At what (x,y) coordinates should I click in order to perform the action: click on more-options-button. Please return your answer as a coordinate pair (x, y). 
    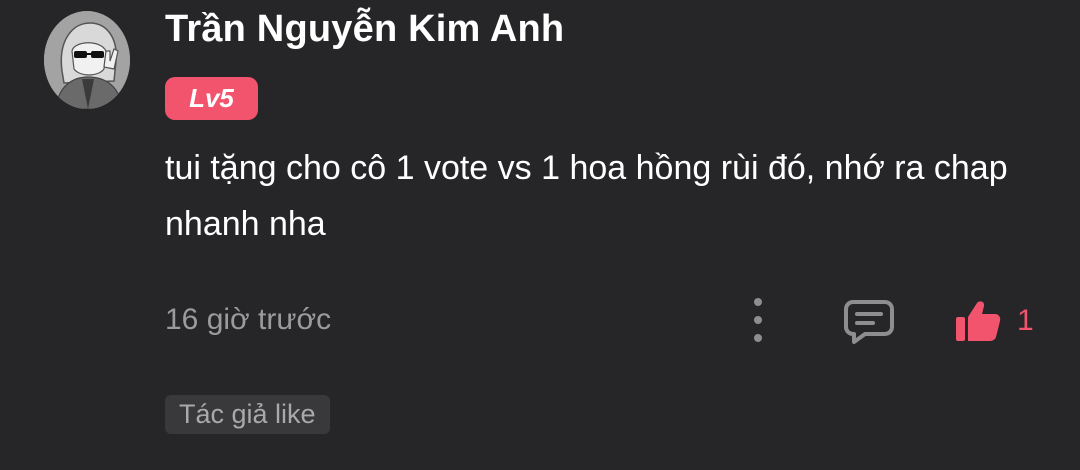
    Looking at the image, I should click on (758, 320).